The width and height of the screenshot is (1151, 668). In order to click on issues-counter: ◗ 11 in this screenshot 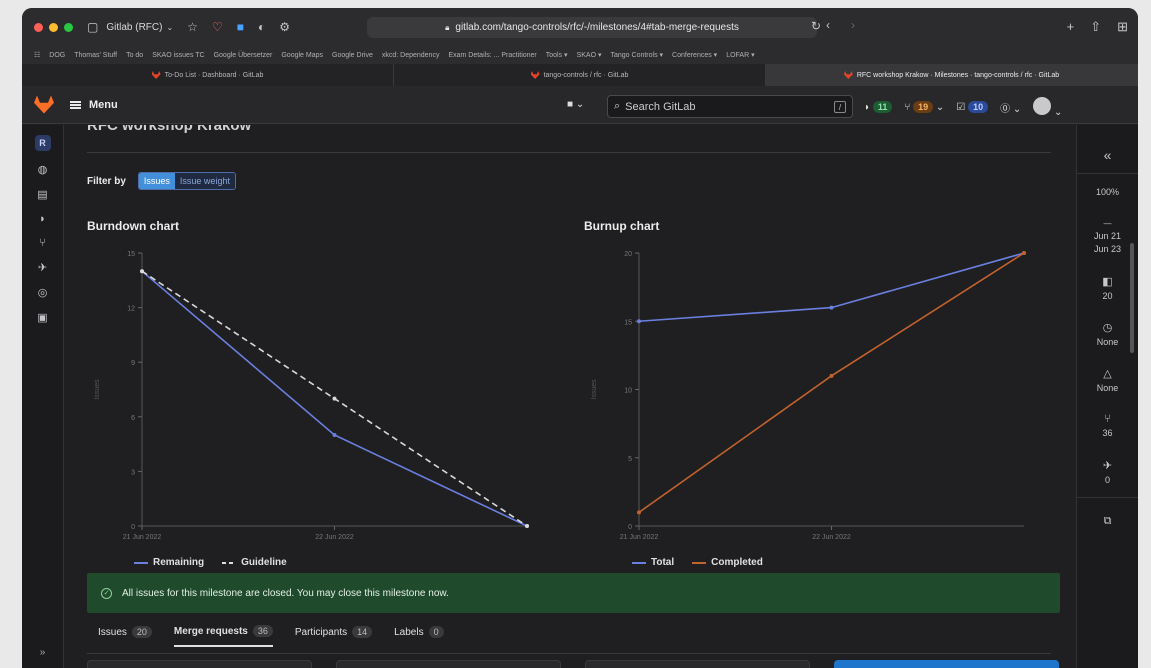, I will do `click(878, 107)`.